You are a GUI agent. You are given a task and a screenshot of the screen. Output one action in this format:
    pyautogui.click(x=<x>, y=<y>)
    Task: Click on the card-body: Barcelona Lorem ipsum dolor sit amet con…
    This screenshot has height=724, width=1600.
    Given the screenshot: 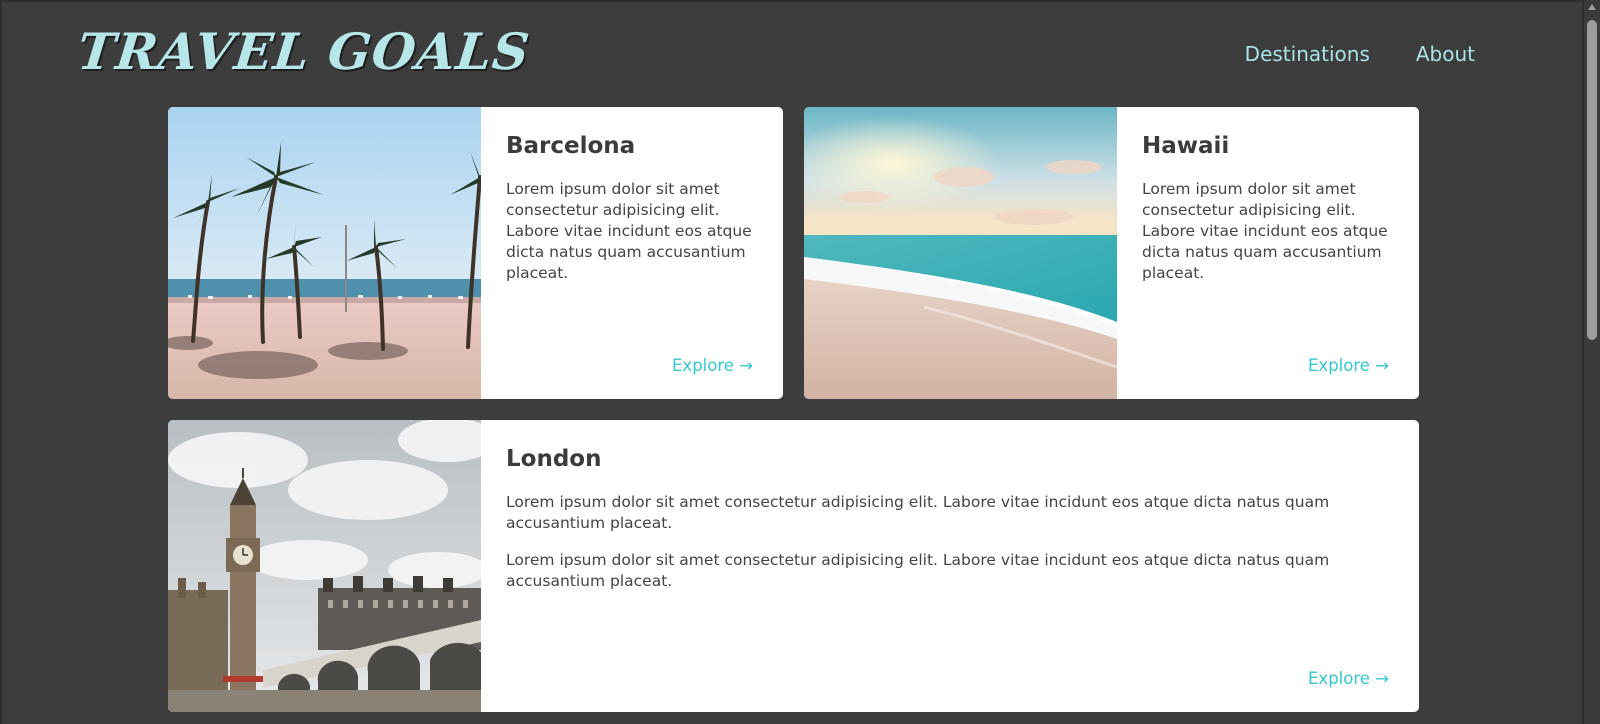 What is the action you would take?
    pyautogui.click(x=632, y=253)
    